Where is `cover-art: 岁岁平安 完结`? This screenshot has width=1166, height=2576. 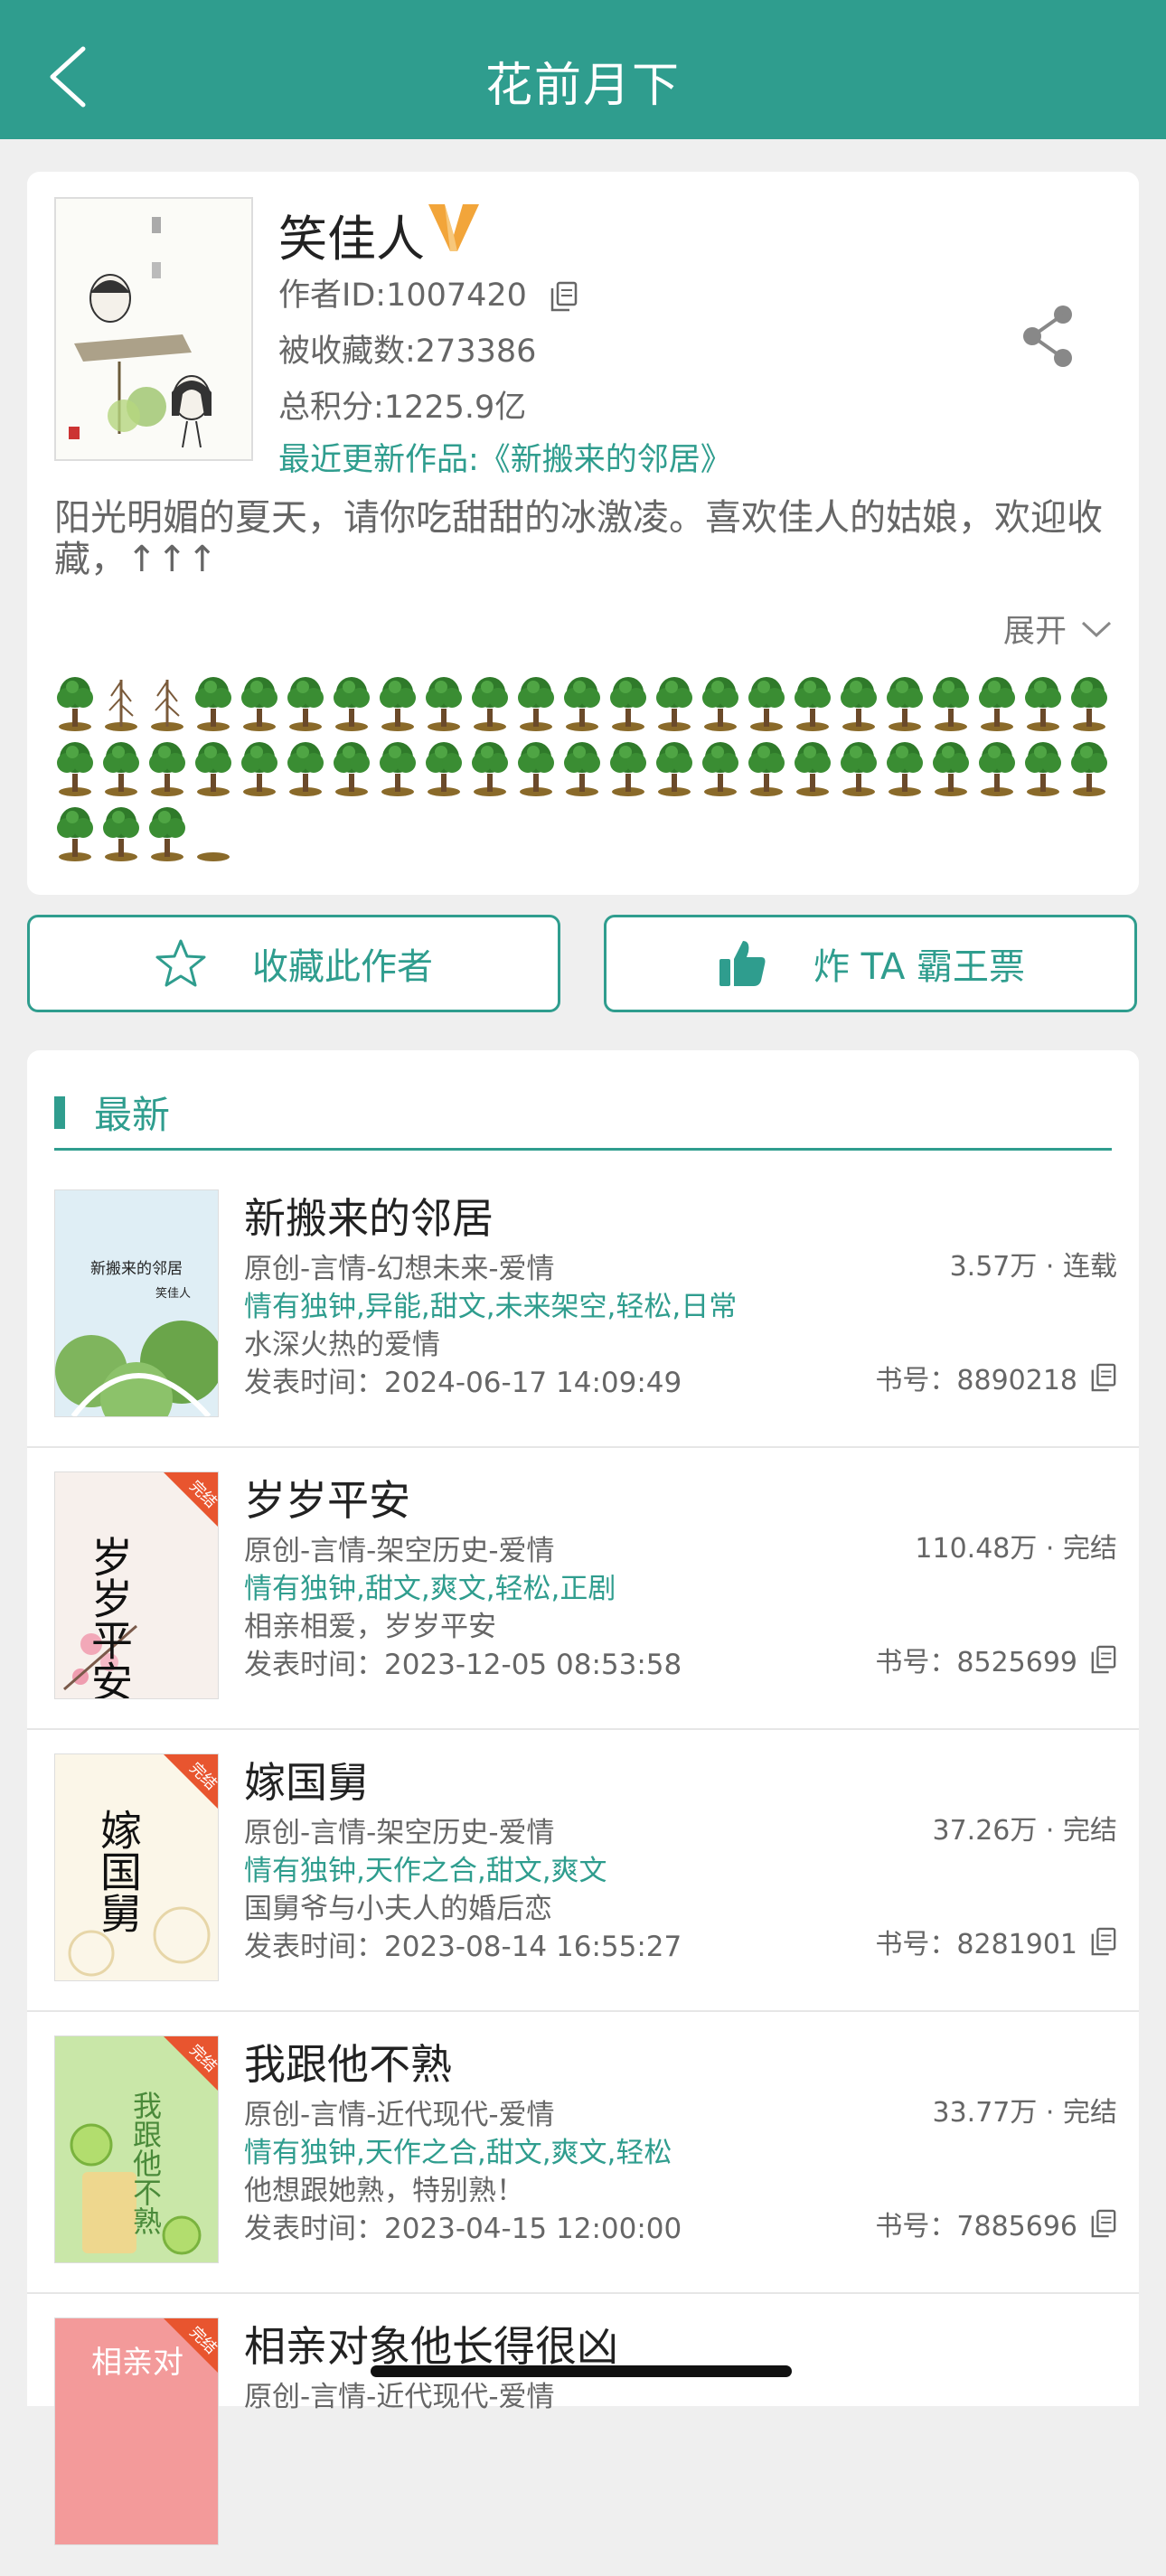
cover-art: 岁岁平安 完结 is located at coordinates (136, 1585).